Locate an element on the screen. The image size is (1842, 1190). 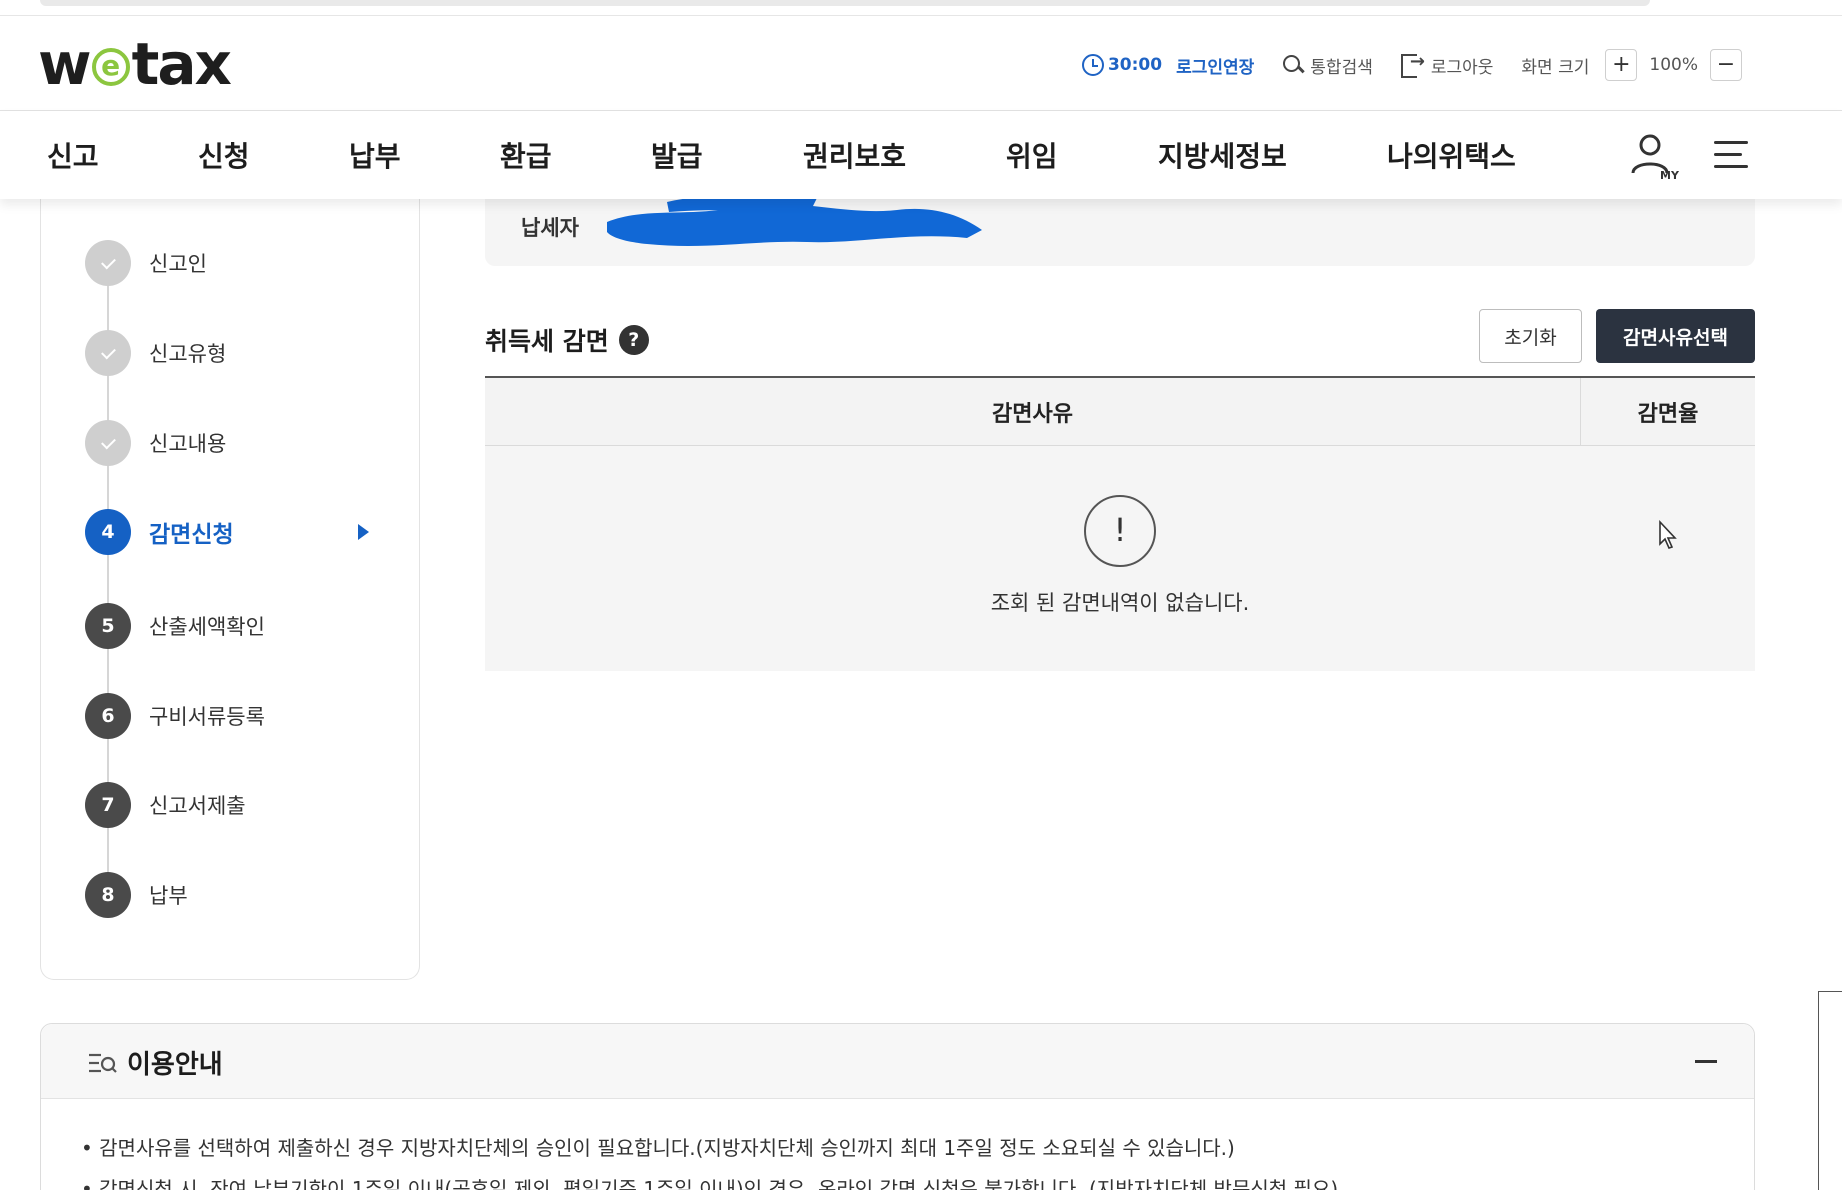
logout-button: 로그아웃 is located at coordinates (1447, 64).